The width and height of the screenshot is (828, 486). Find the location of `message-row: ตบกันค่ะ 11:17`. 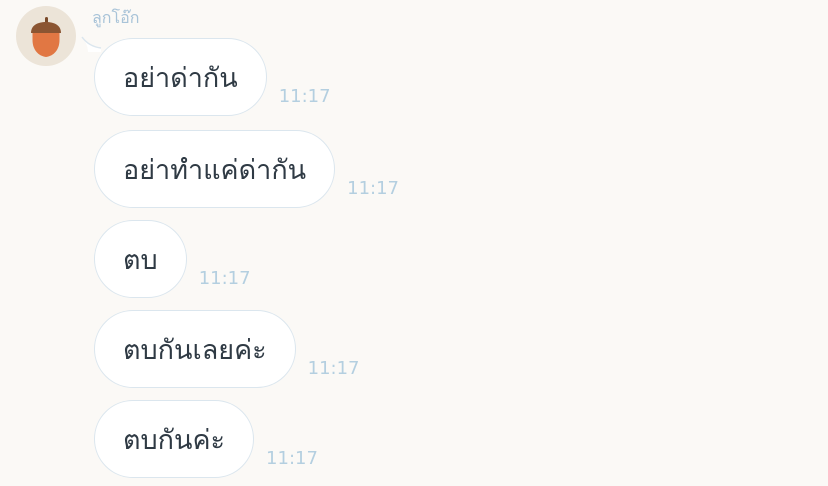

message-row: ตบกันค่ะ 11:17 is located at coordinates (206, 439).